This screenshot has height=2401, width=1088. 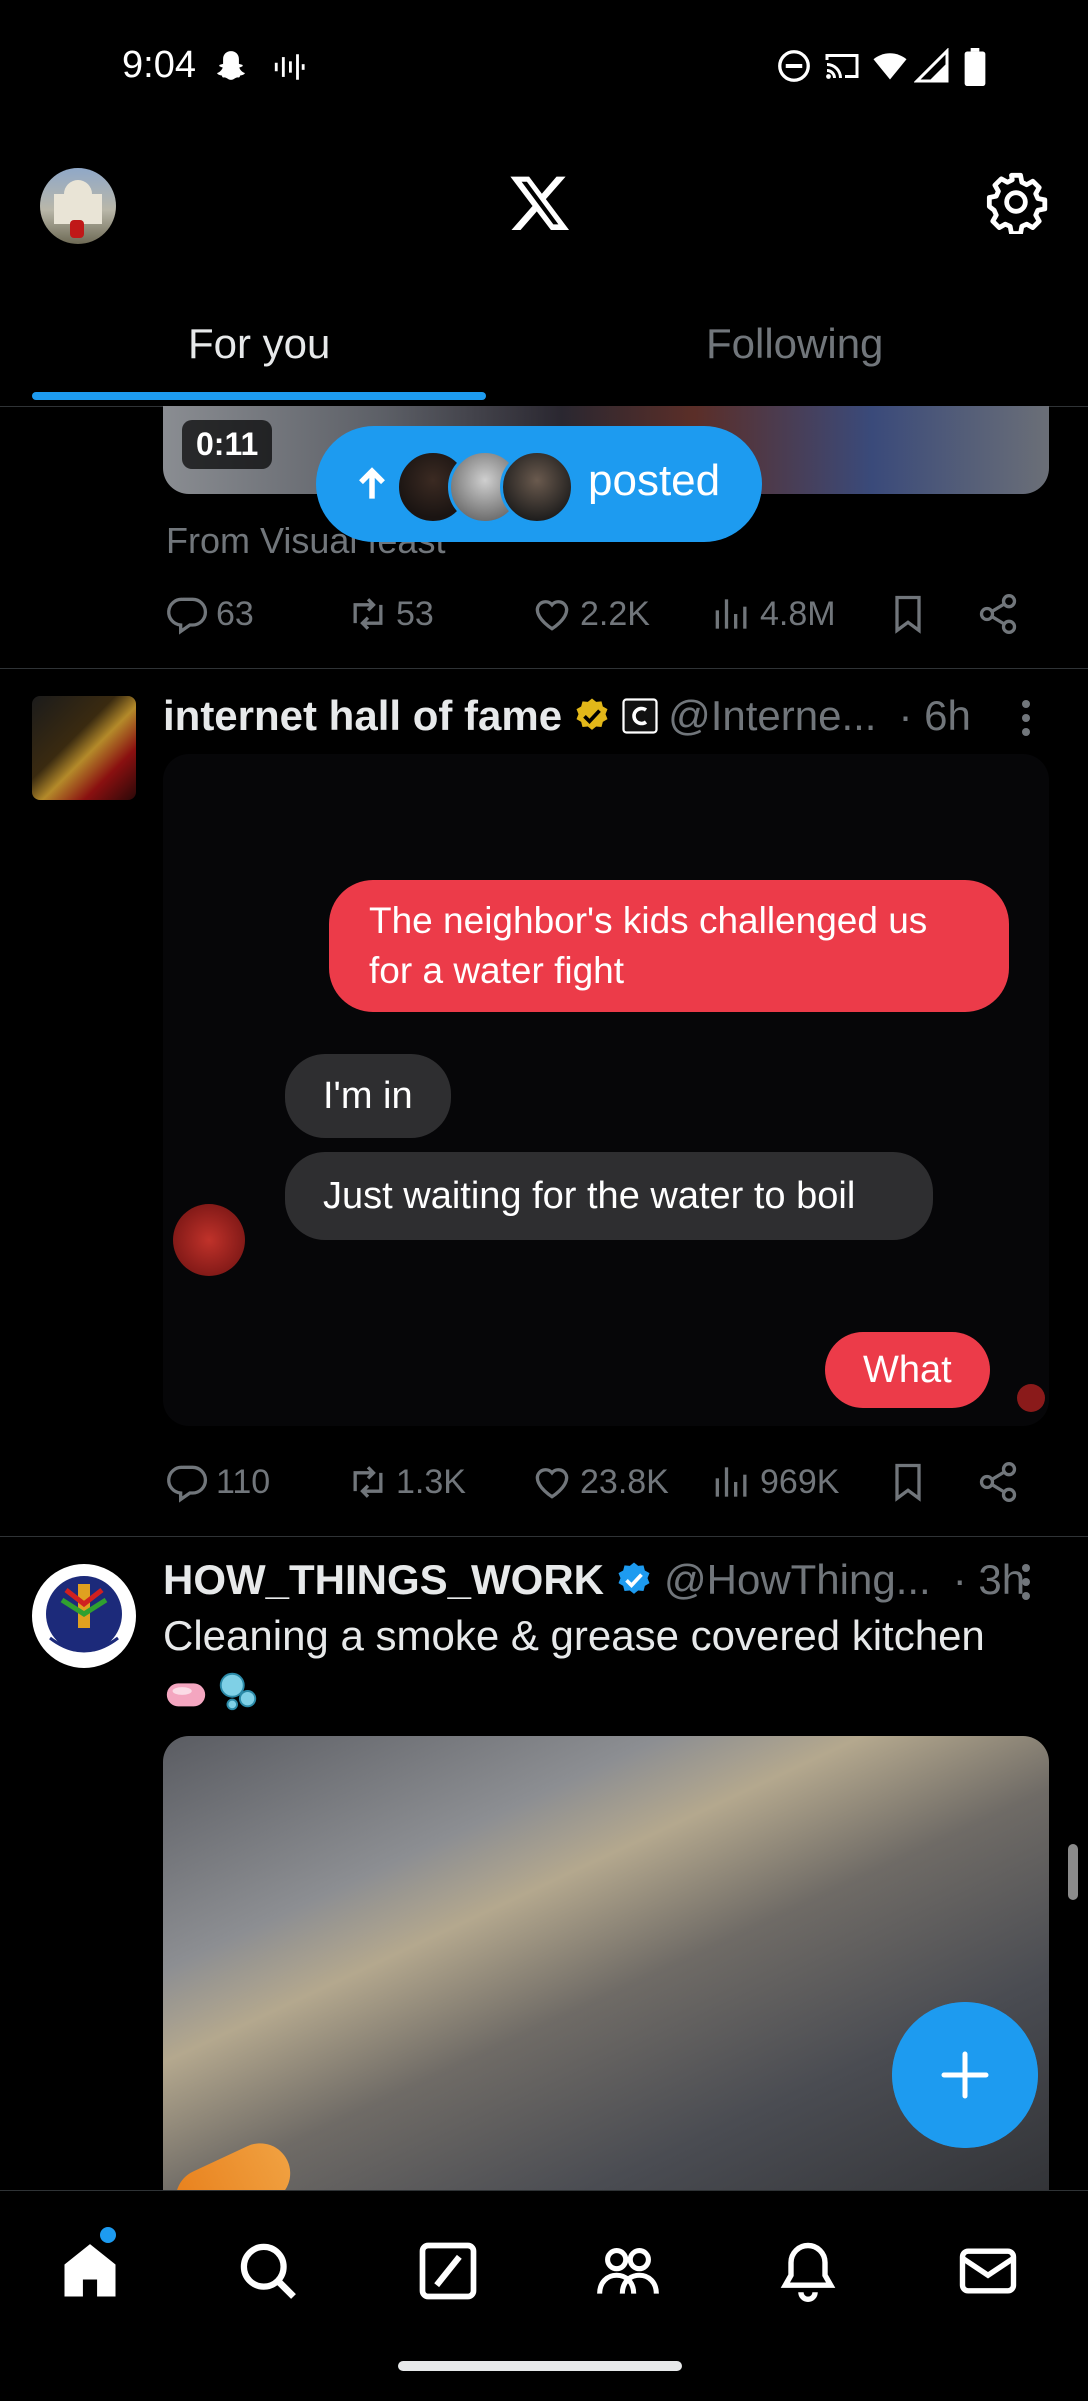 I want to click on post-actions: 63 53 2.2K 4.8M, so click(x=606, y=617).